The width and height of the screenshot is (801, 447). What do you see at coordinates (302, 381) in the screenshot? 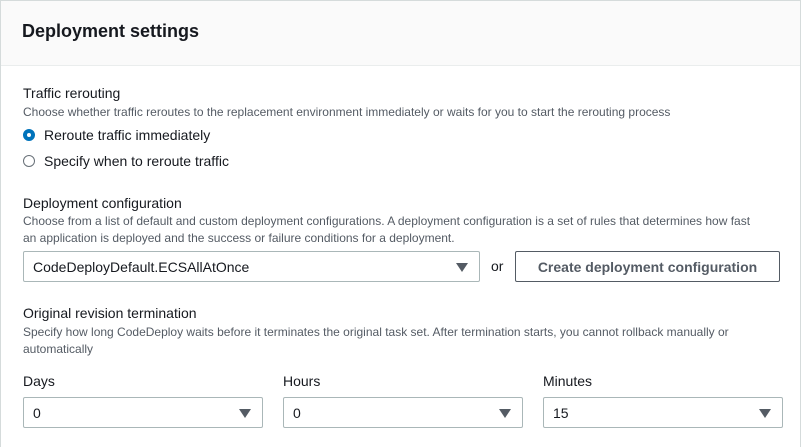
I see `hours-label: Hours` at bounding box center [302, 381].